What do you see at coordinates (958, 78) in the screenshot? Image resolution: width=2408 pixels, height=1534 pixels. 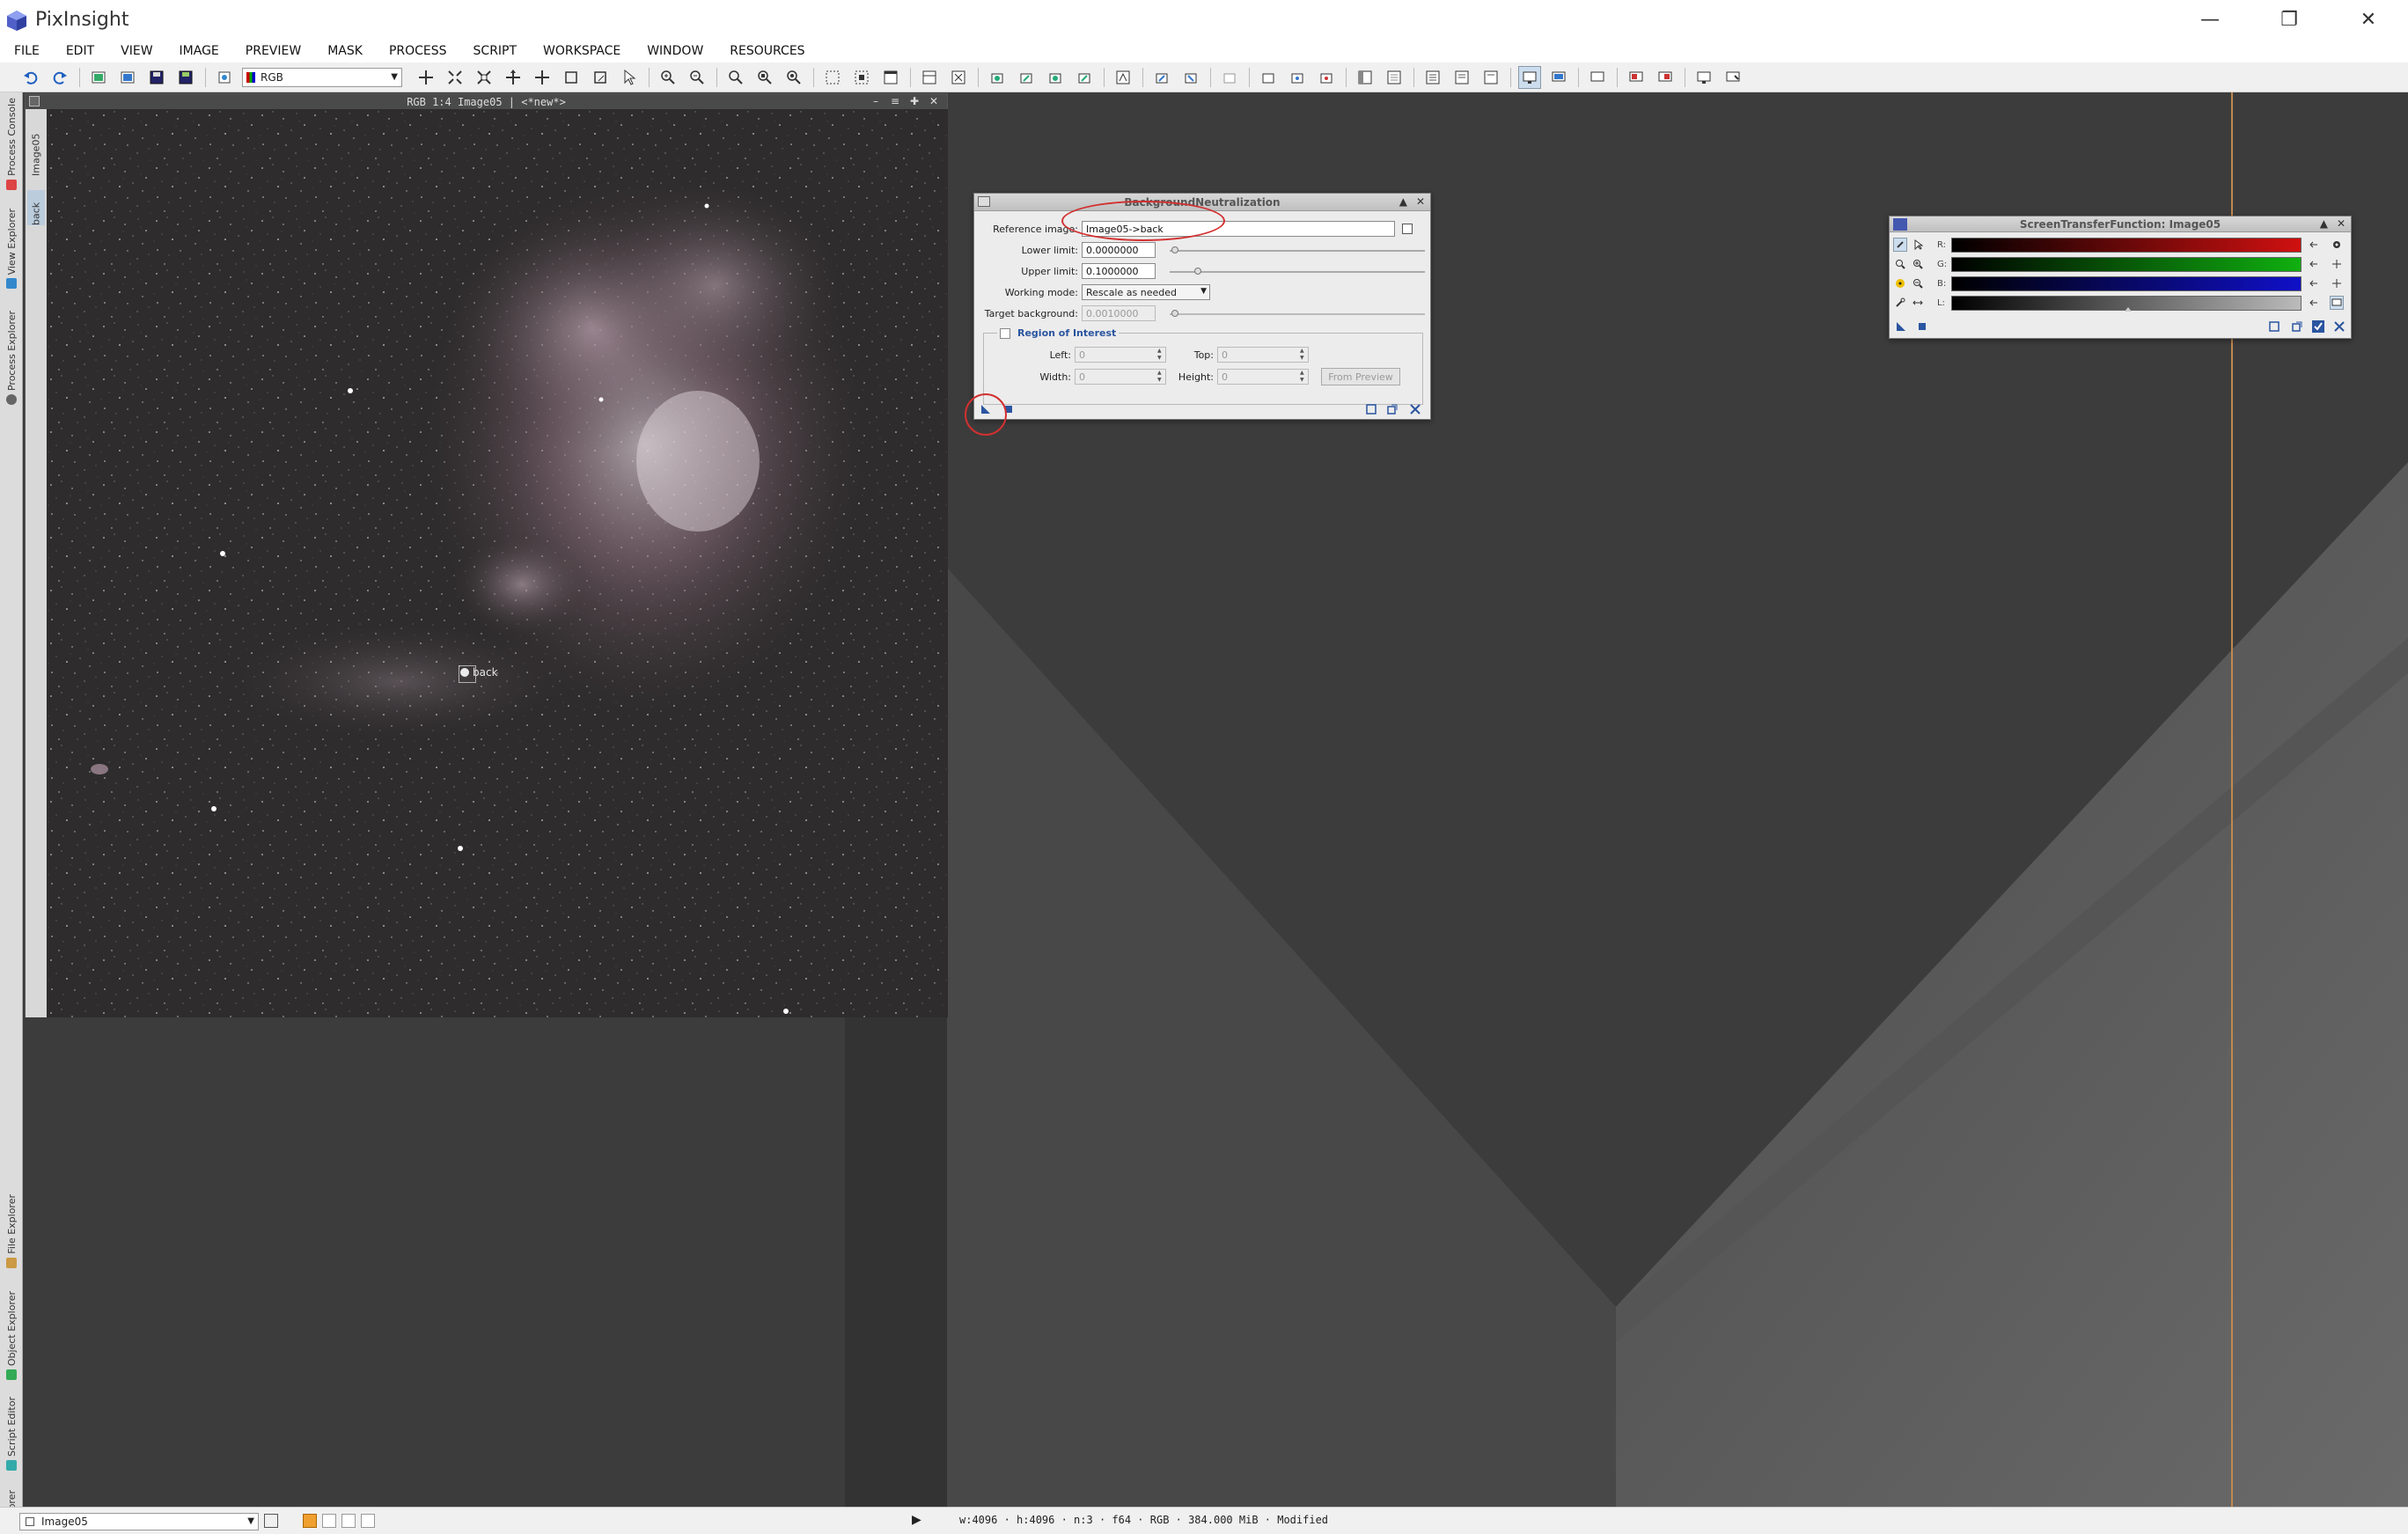 I see `tile-icon` at bounding box center [958, 78].